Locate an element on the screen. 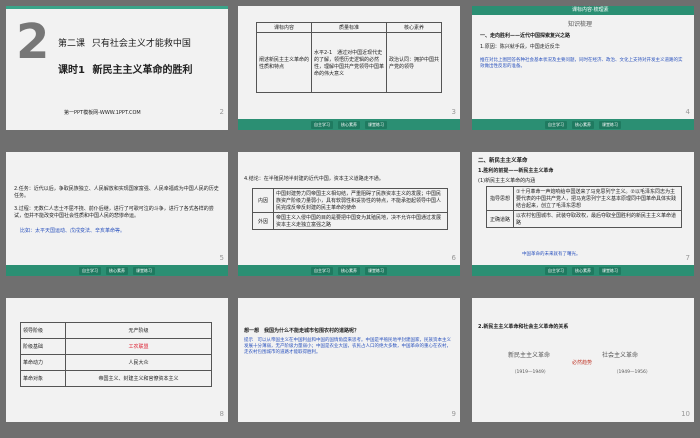 The height and width of the screenshot is (438, 700). row-text: 无产阶级 is located at coordinates (138, 330).